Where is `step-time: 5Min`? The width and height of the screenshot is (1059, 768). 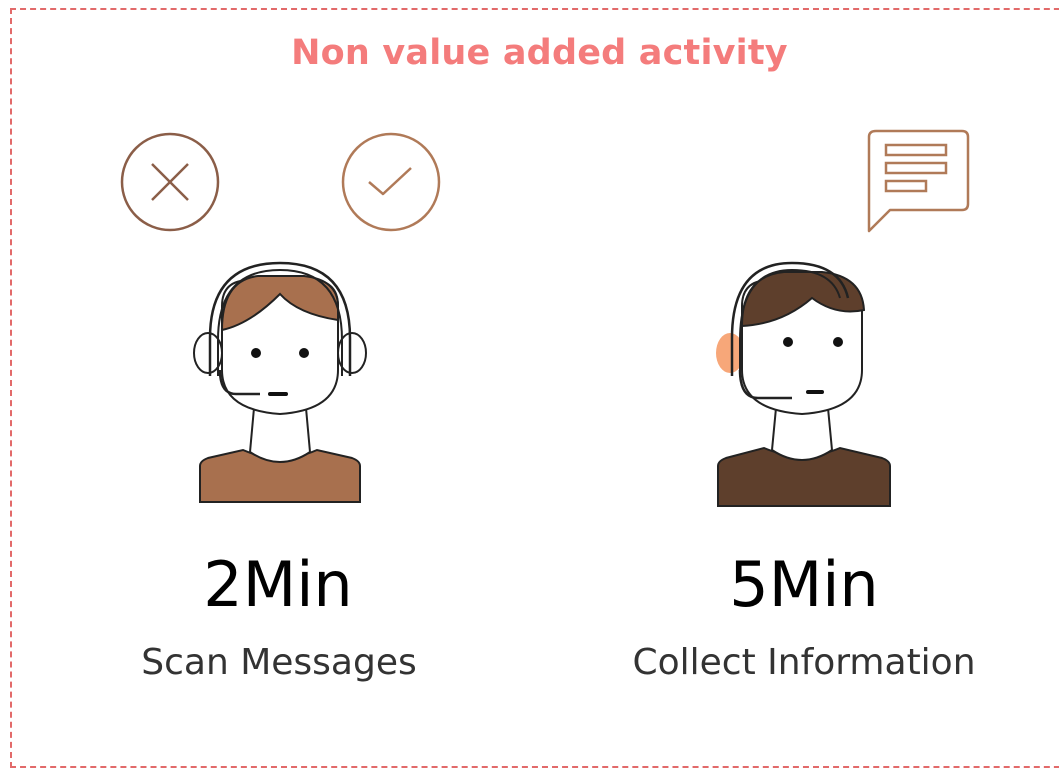
step-time: 5Min is located at coordinates (804, 584).